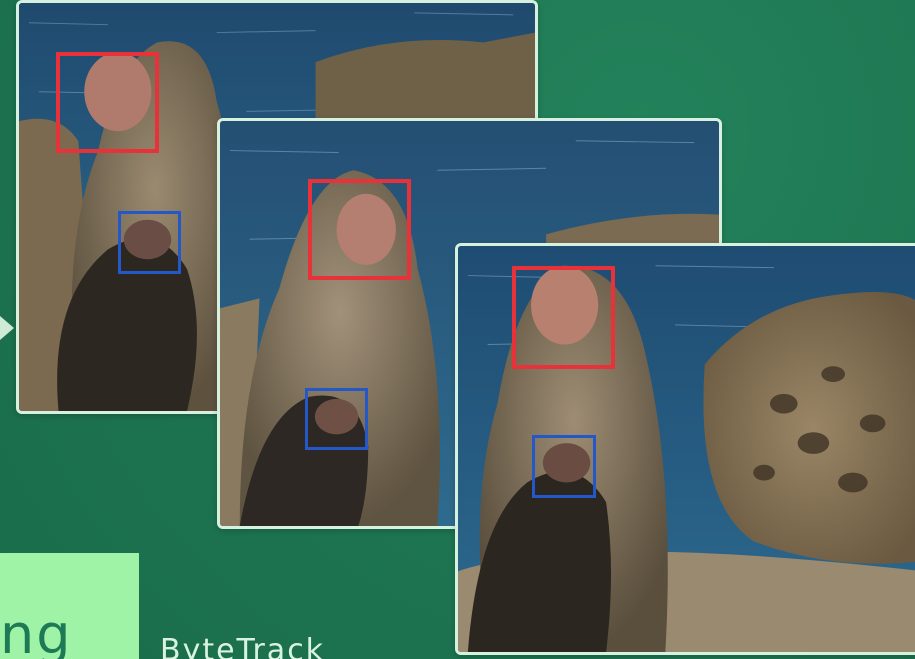 This screenshot has height=659, width=915. Describe the element at coordinates (36, 631) in the screenshot. I see `caption-partial-text: ng` at that location.